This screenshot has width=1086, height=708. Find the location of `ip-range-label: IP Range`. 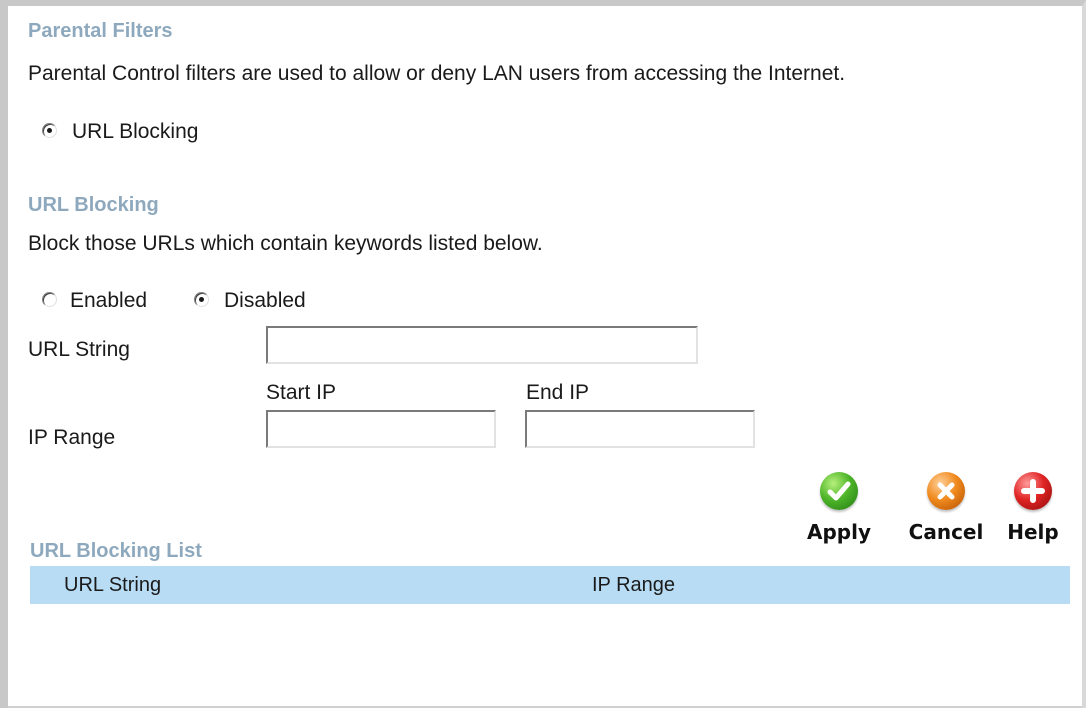

ip-range-label: IP Range is located at coordinates (72, 437).